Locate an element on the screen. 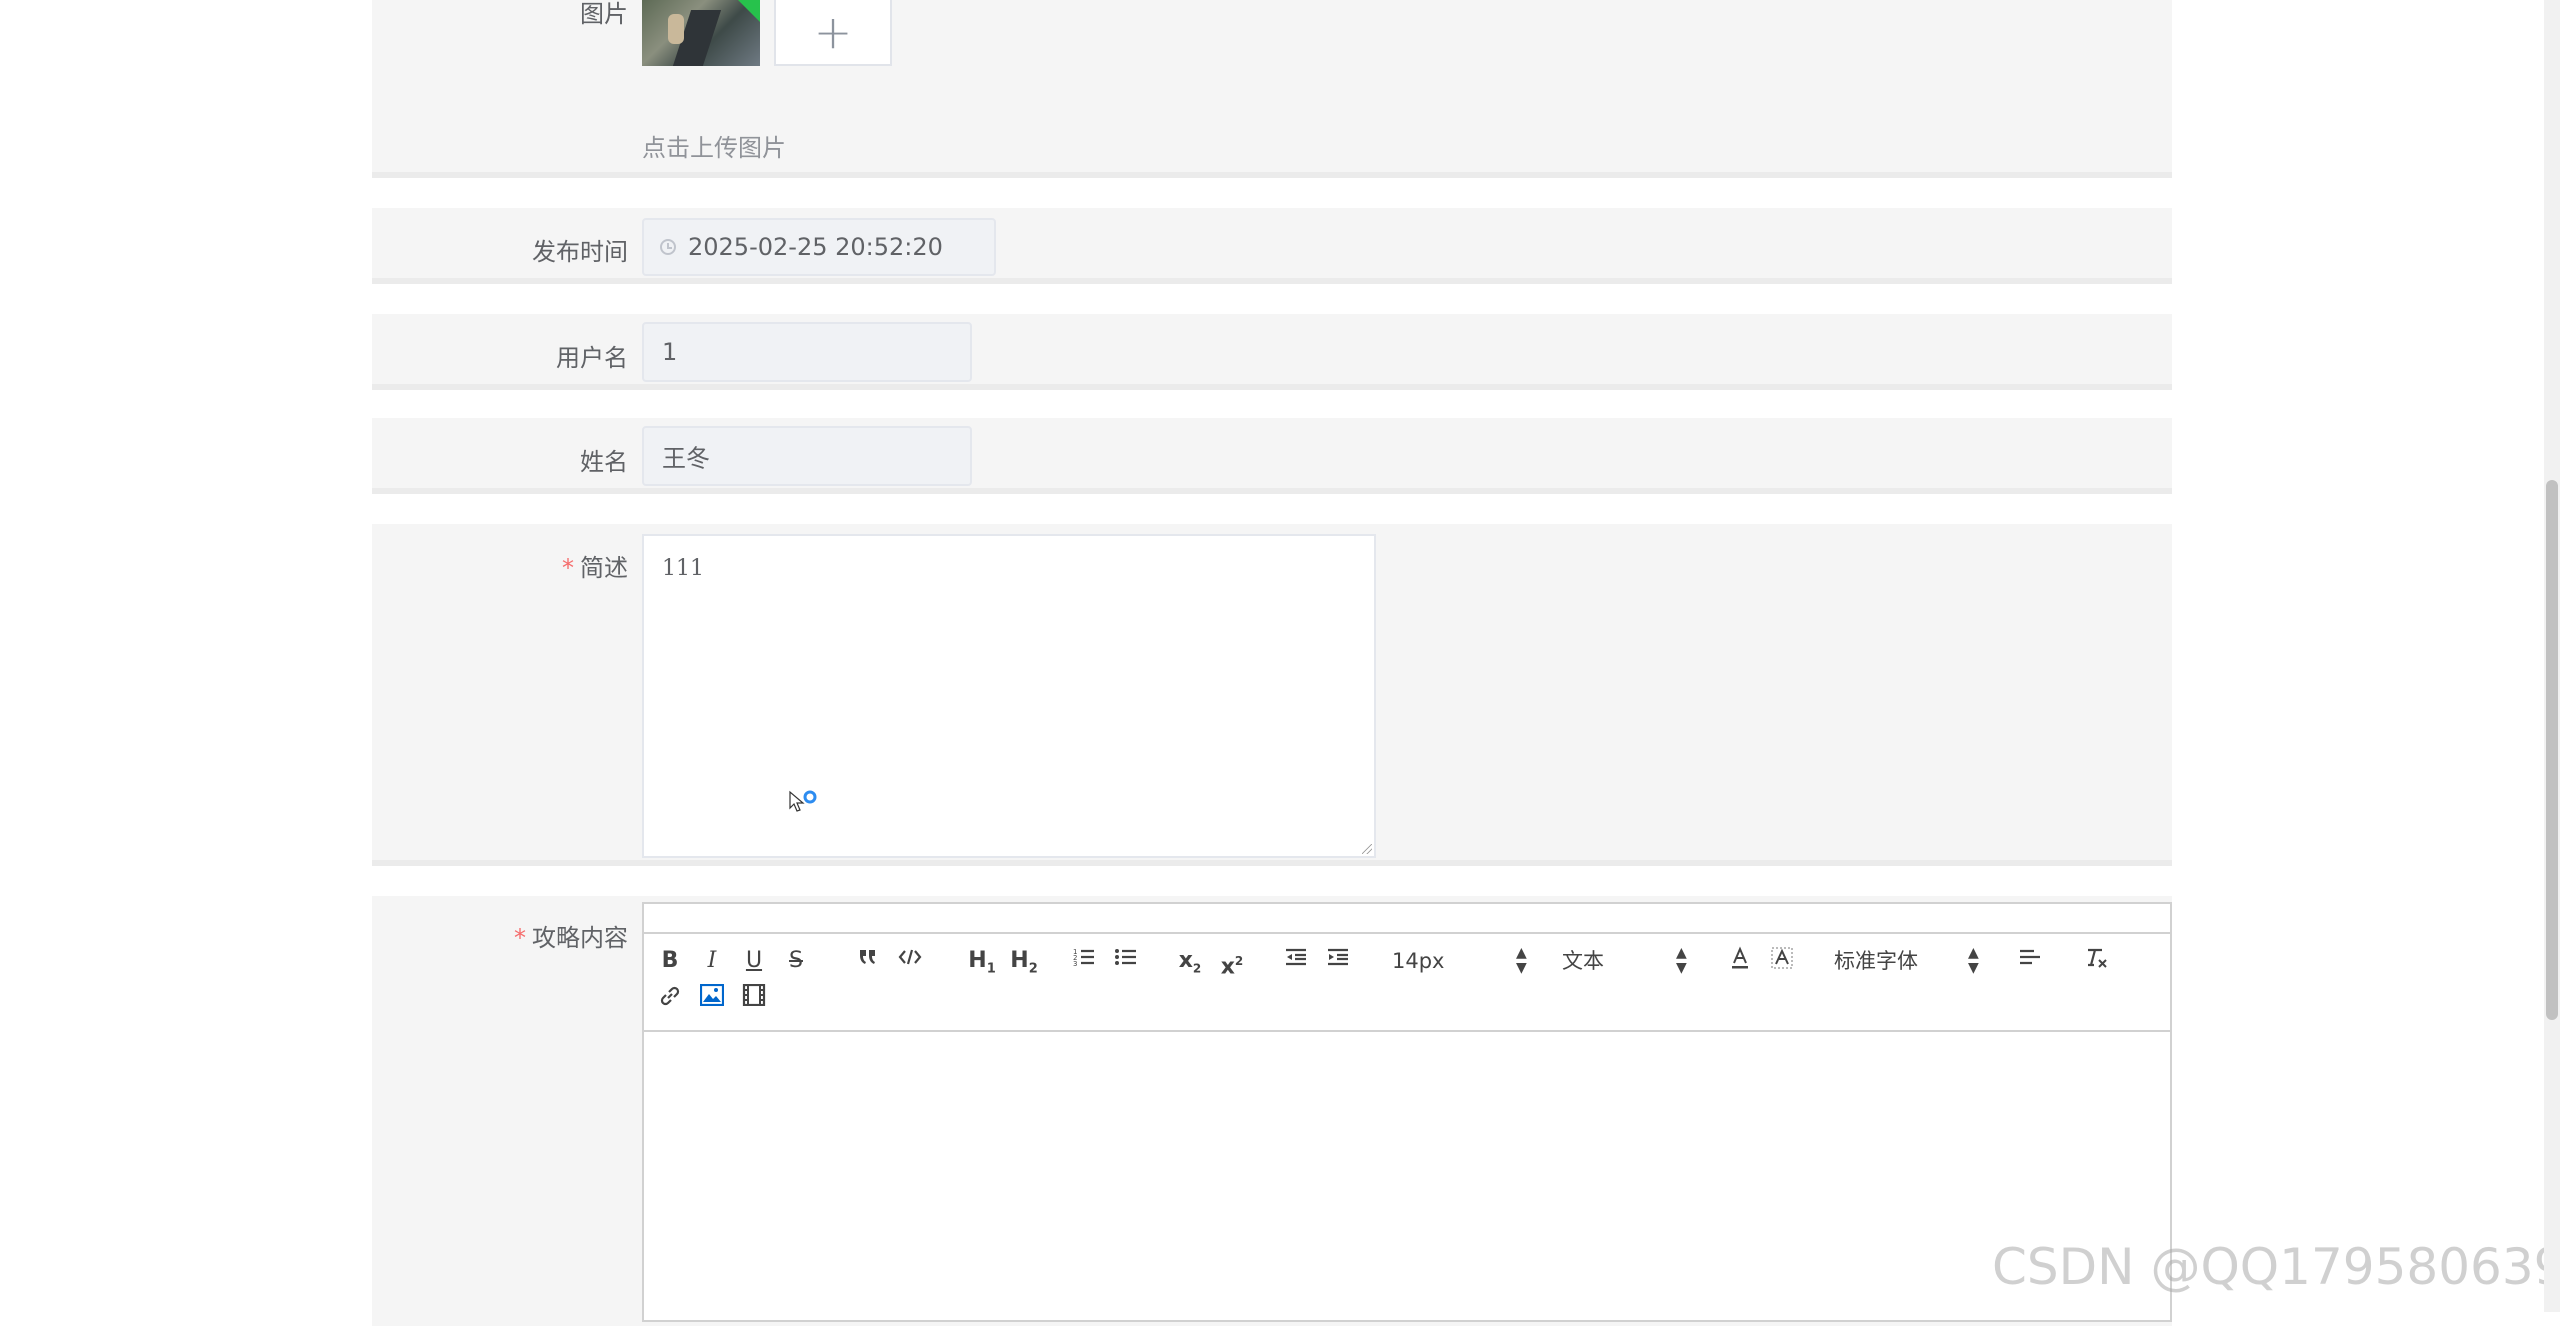 The image size is (2560, 1326). bullet-list-button is located at coordinates (1126, 961).